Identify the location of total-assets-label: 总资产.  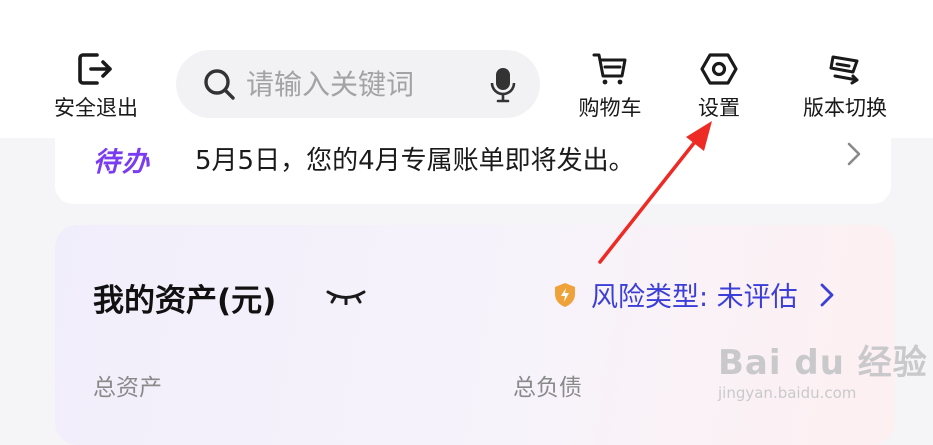
(127, 388).